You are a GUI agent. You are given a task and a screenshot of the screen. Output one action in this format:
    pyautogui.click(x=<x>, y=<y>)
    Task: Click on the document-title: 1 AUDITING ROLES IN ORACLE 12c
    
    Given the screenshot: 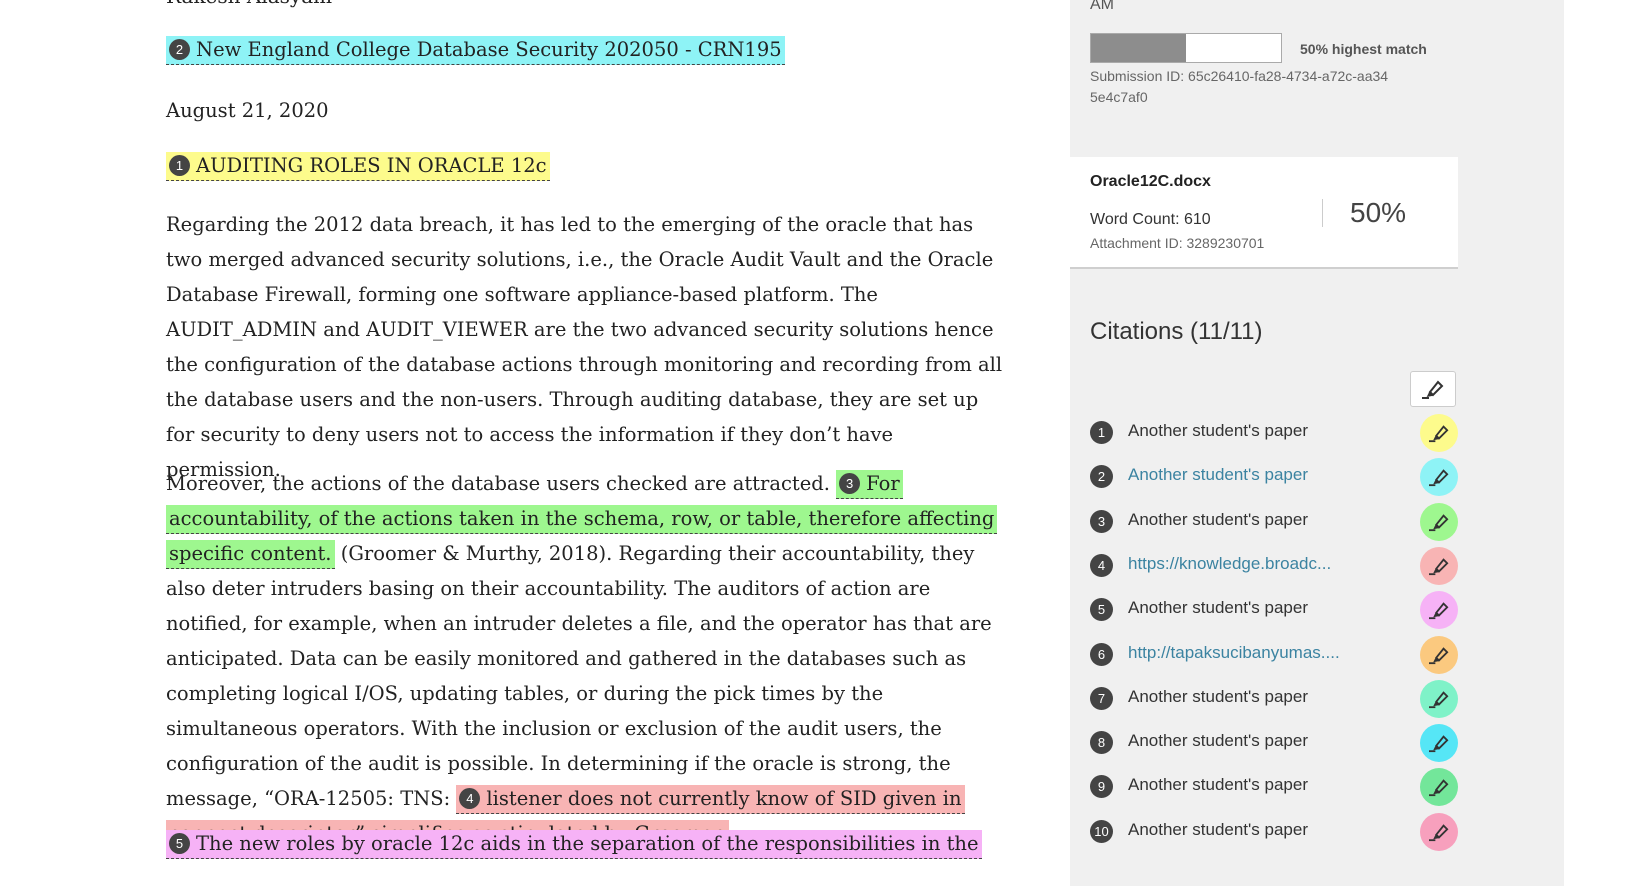 What is the action you would take?
    pyautogui.click(x=358, y=166)
    